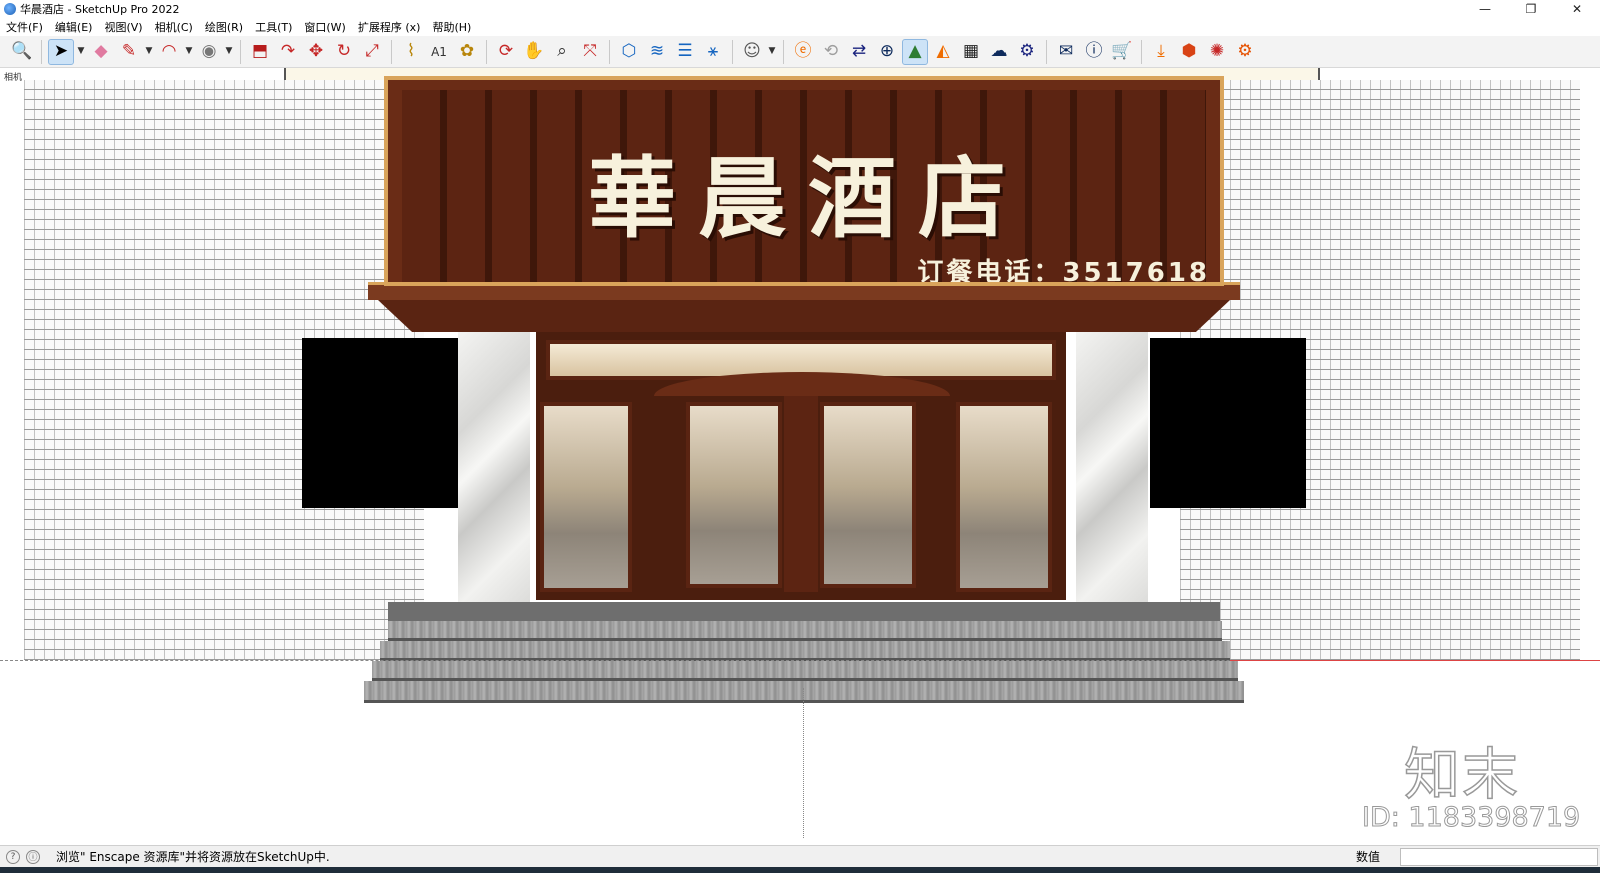  What do you see at coordinates (149, 52) in the screenshot?
I see `pencil-dropdown-icon: ▼` at bounding box center [149, 52].